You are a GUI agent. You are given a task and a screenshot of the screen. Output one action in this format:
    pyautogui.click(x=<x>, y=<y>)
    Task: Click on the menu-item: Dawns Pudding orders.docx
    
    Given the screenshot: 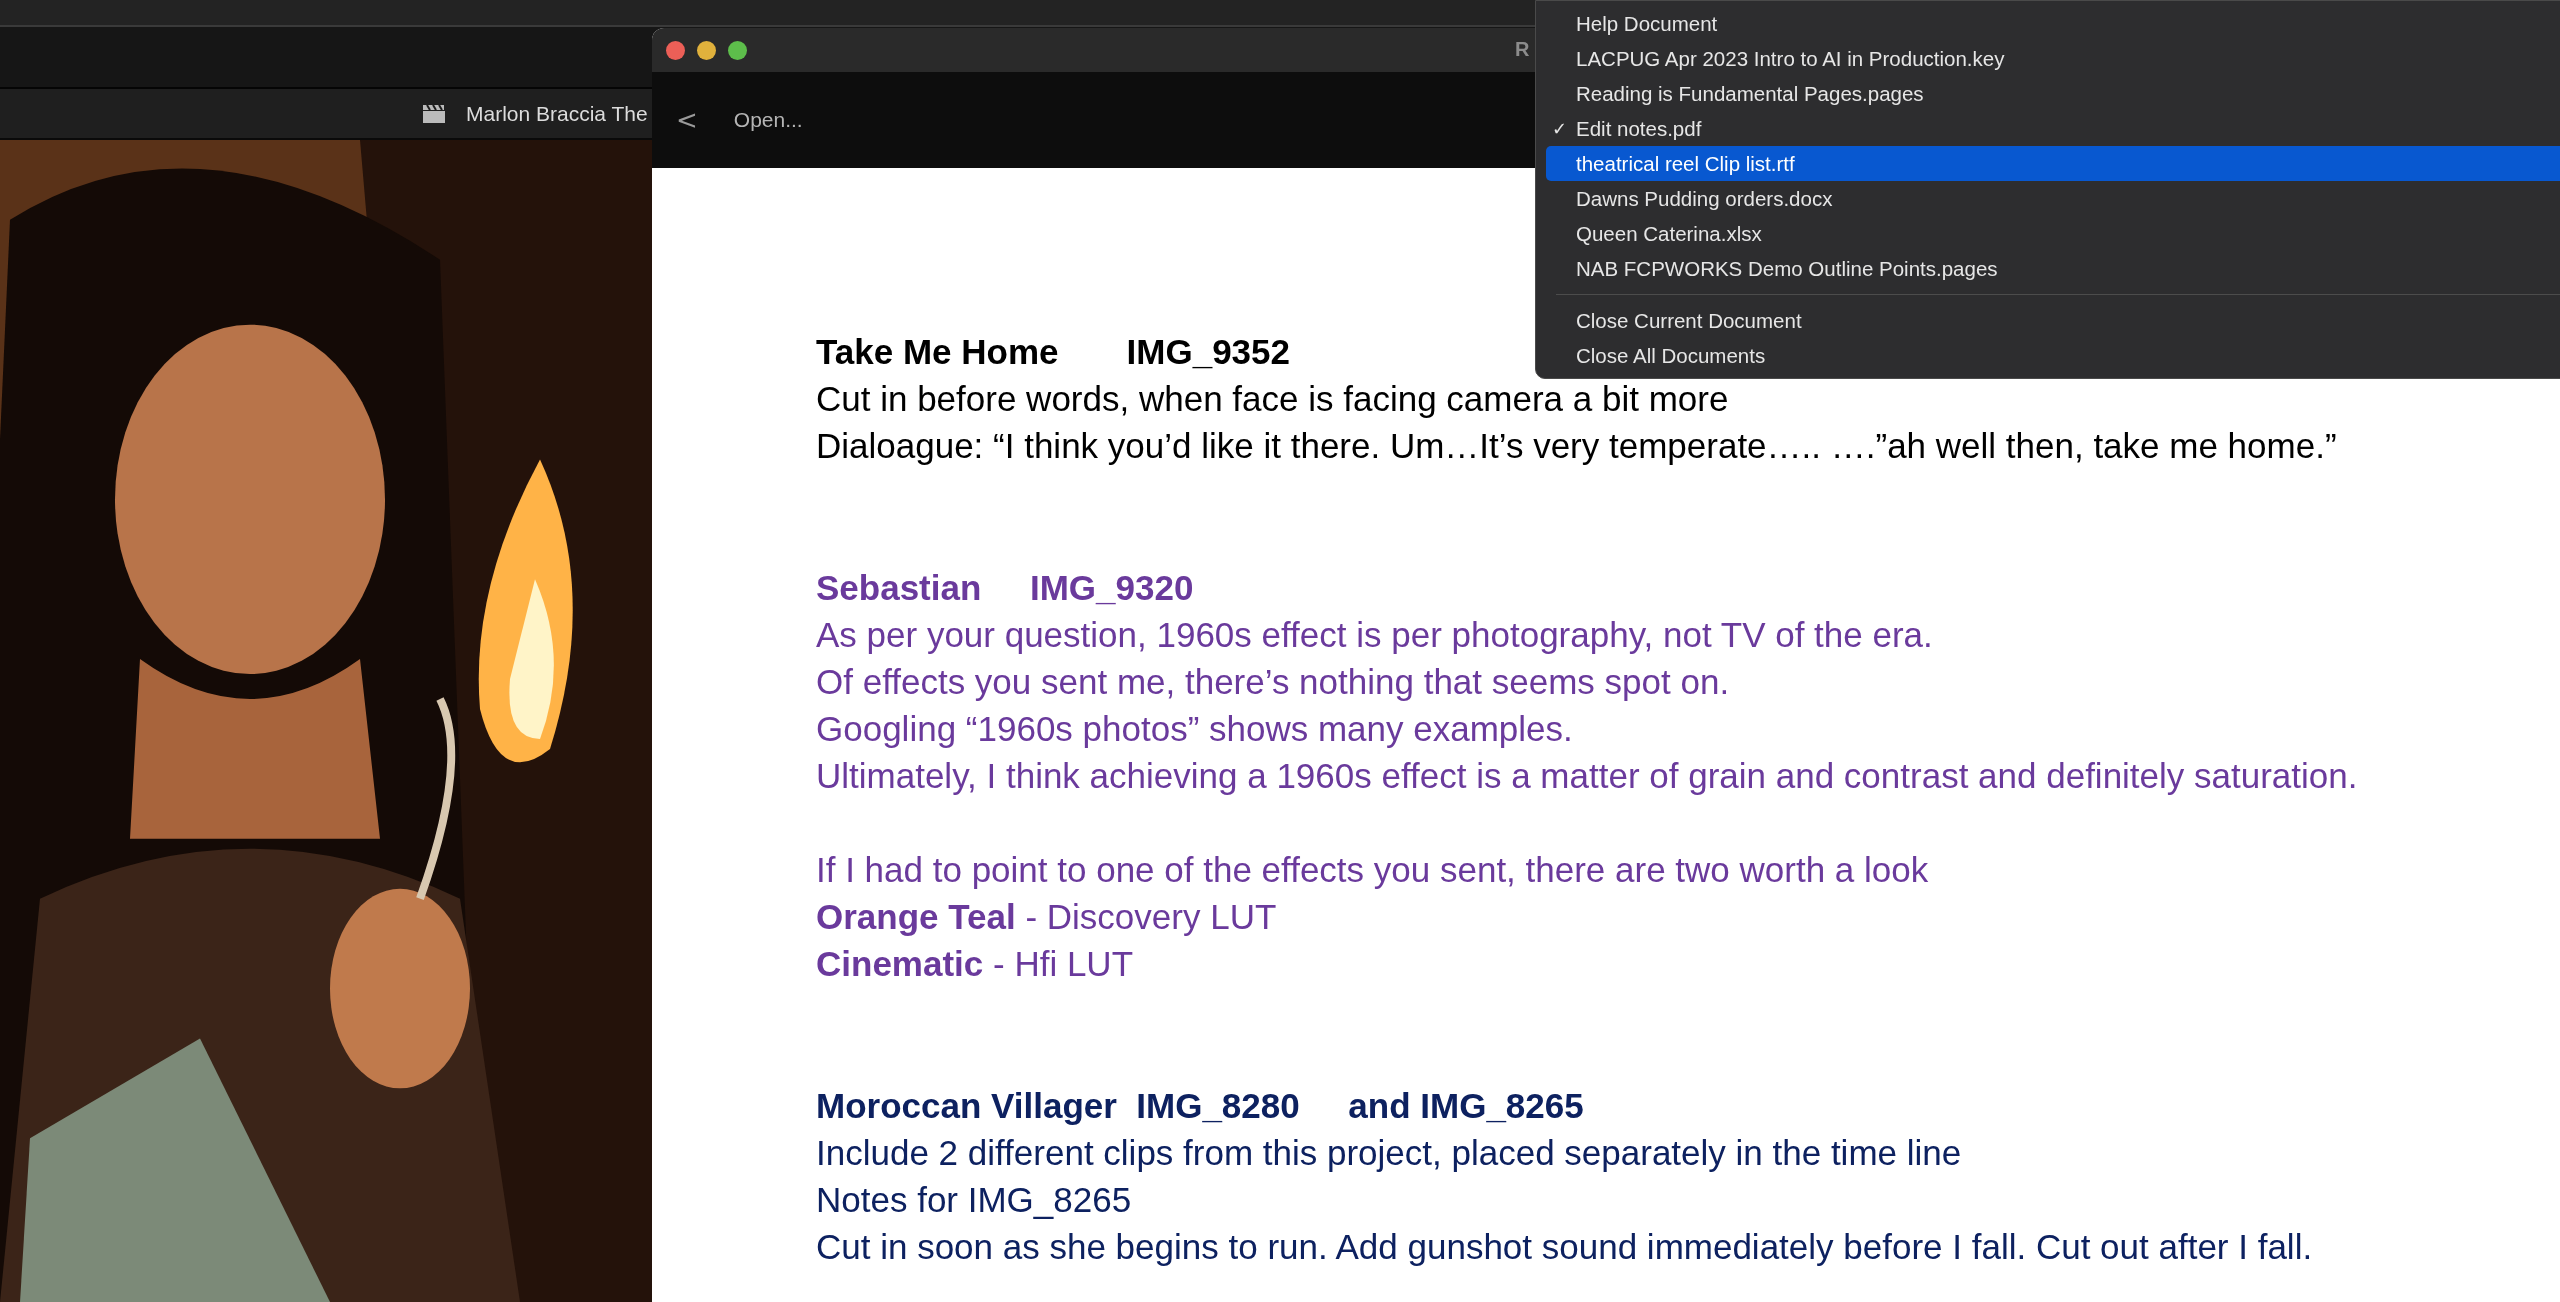 What is the action you would take?
    pyautogui.click(x=2053, y=198)
    